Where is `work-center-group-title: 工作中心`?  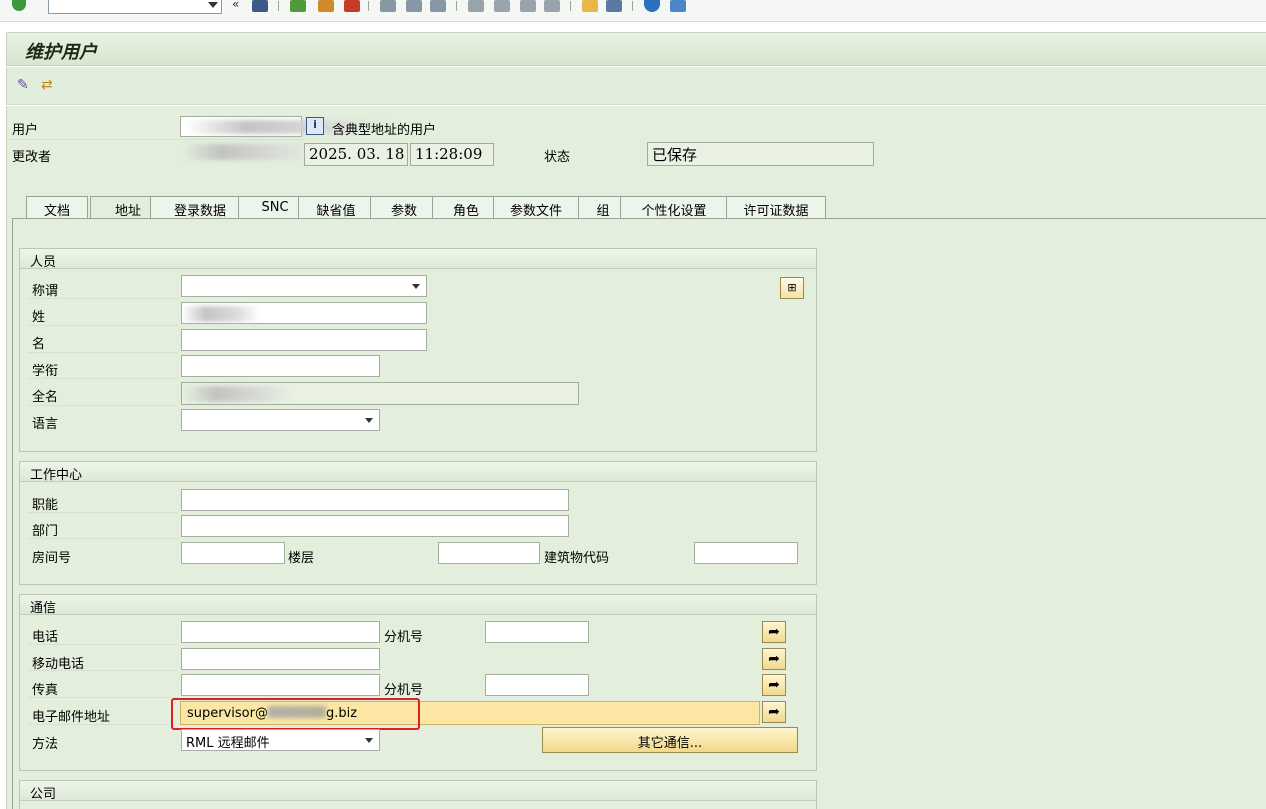 work-center-group-title: 工作中心 is located at coordinates (418, 472).